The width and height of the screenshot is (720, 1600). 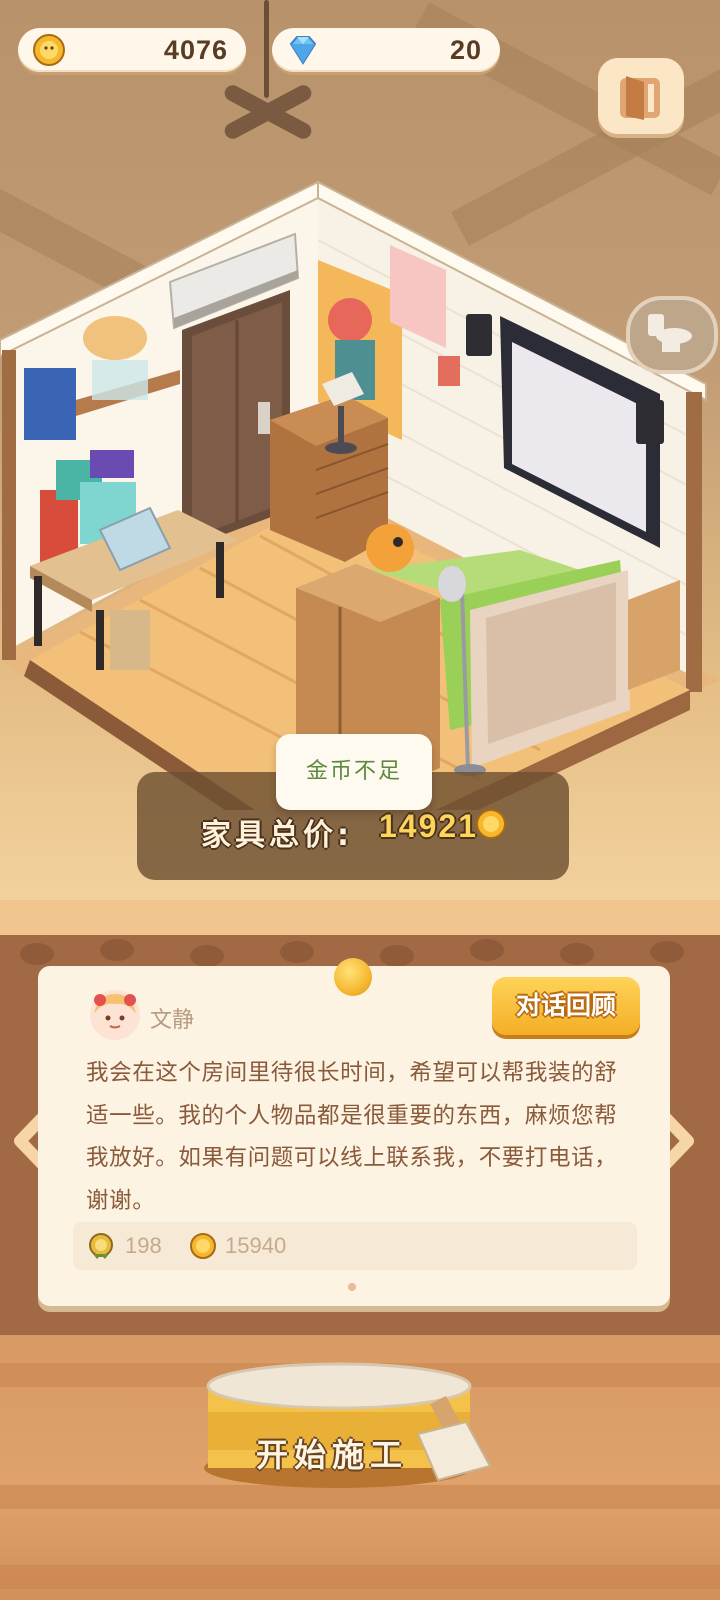 I want to click on stripe, so click(x=360, y=1577).